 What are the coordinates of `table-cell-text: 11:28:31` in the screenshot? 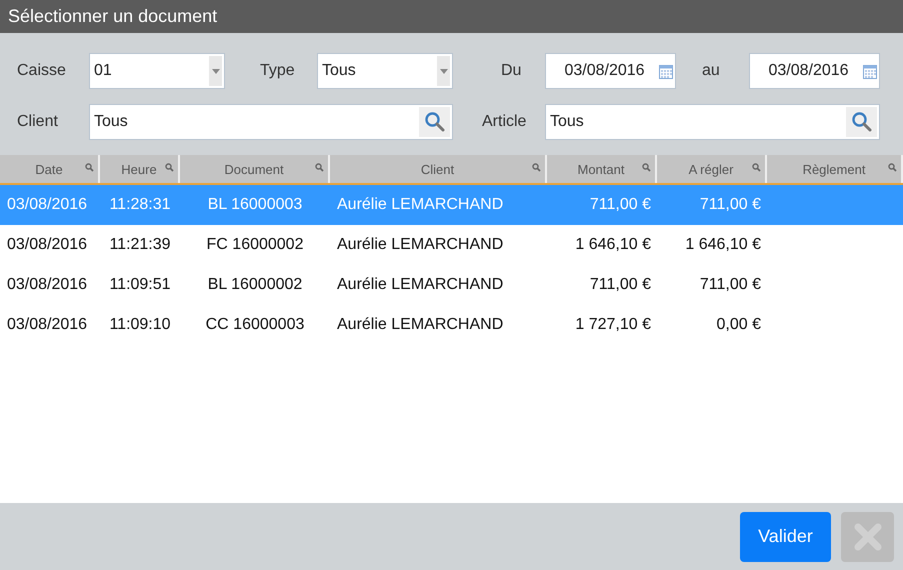 It's located at (140, 205).